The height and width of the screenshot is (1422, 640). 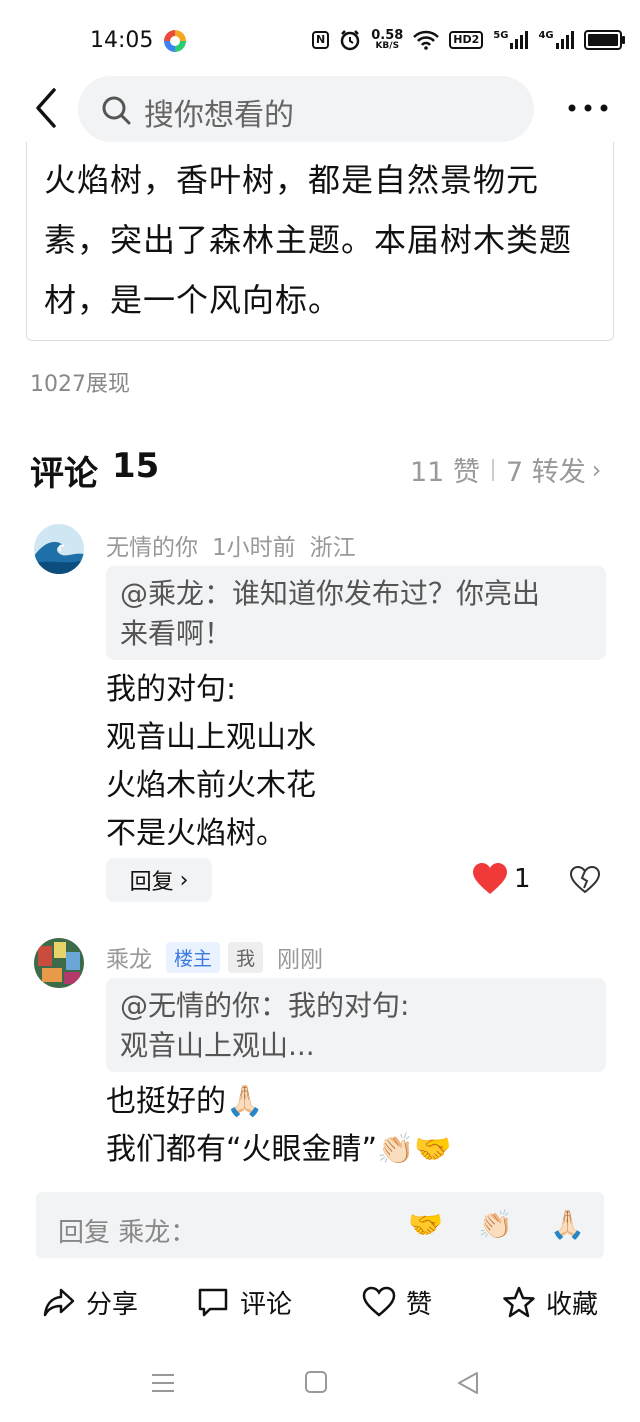 I want to click on nfc-icon: N, so click(x=321, y=40).